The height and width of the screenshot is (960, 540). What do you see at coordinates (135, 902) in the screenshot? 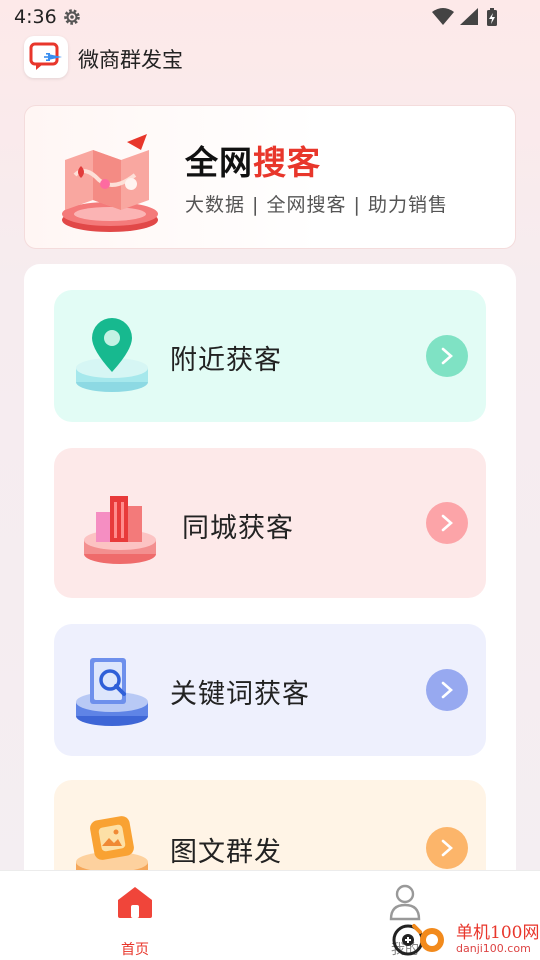
I see `home-icon` at bounding box center [135, 902].